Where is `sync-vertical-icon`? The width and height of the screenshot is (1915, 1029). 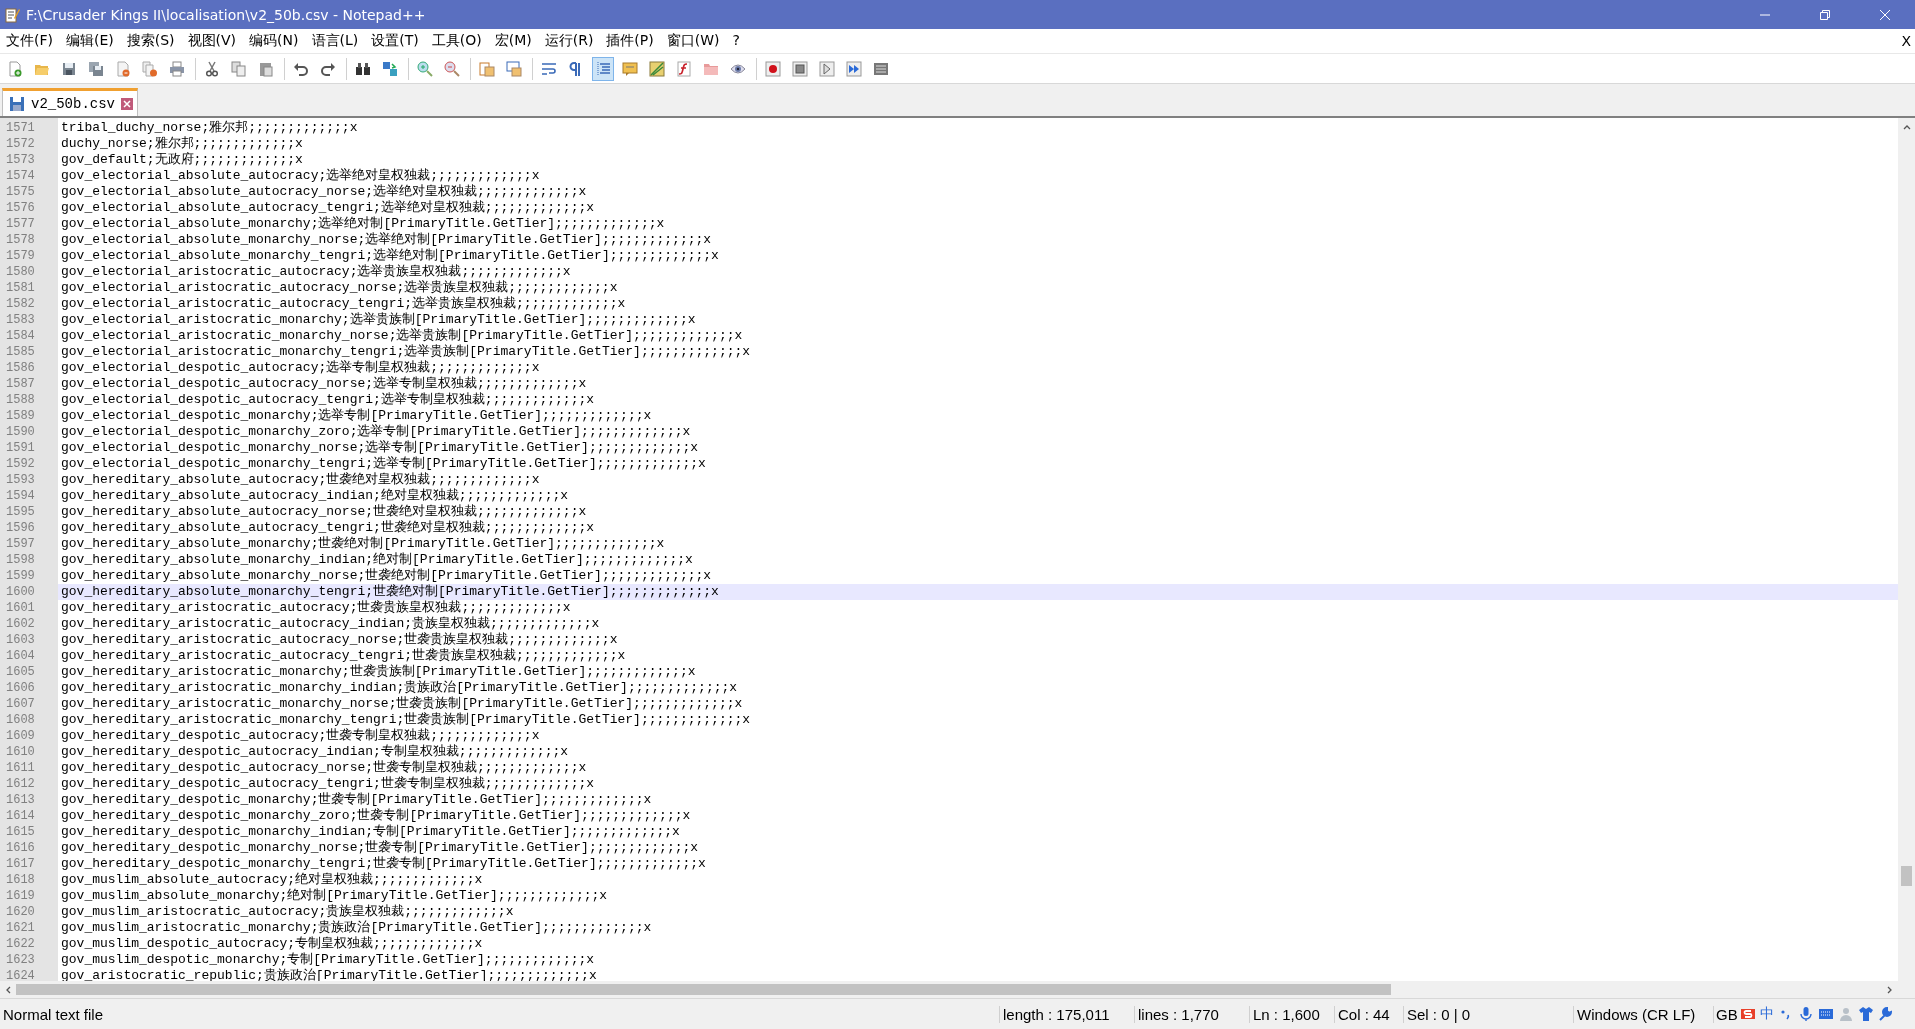
sync-vertical-icon is located at coordinates (487, 68).